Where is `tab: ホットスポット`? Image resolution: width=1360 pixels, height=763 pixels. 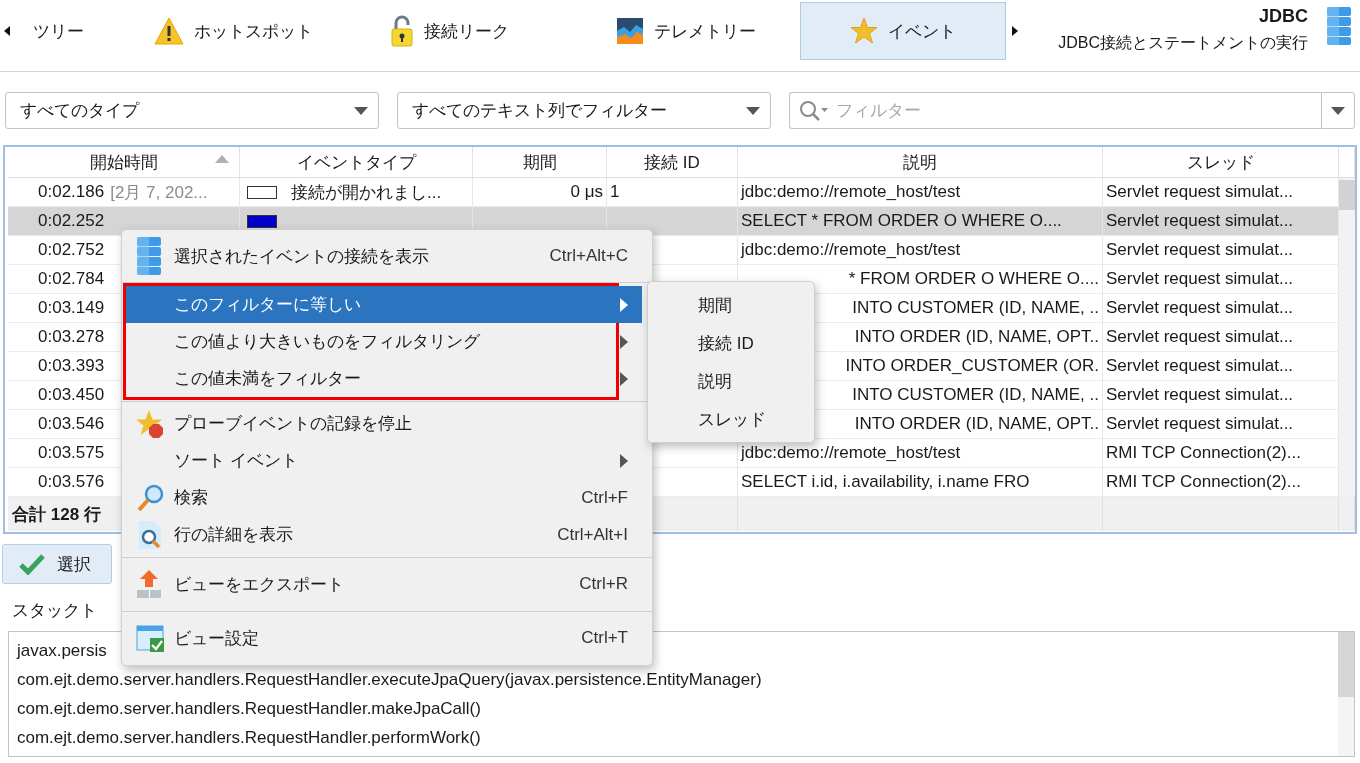
tab: ホットスポット is located at coordinates (233, 31).